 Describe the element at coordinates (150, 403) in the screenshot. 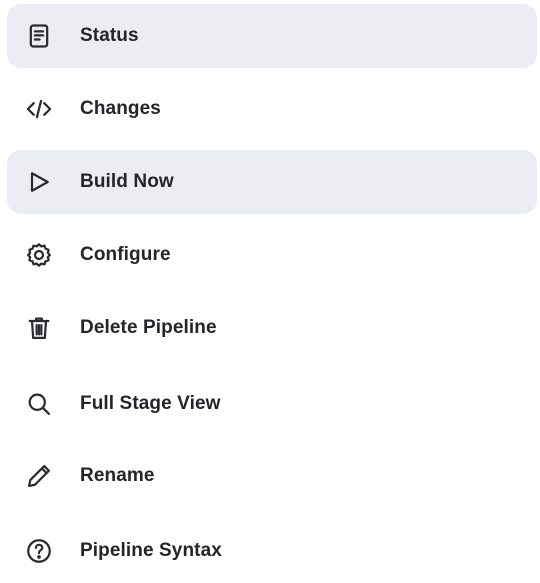

I see `menu-item-label: Full Stage View` at that location.